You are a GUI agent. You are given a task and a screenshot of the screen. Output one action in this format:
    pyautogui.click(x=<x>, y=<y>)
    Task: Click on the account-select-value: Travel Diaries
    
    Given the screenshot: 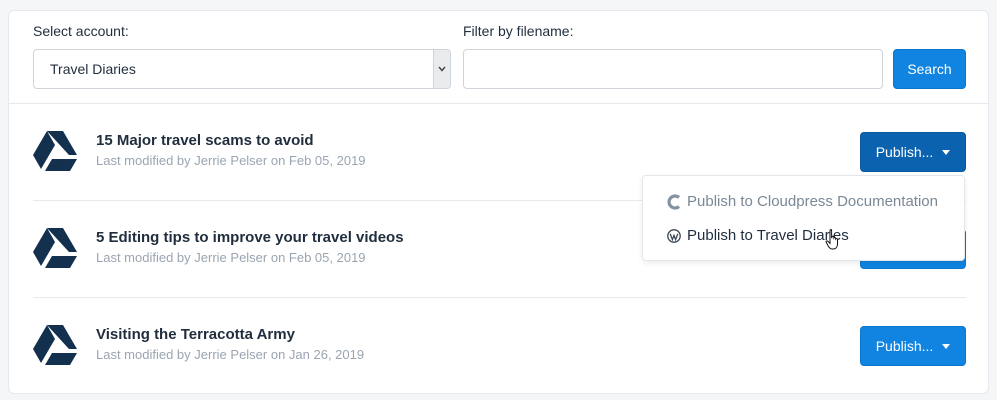 What is the action you would take?
    pyautogui.click(x=93, y=69)
    